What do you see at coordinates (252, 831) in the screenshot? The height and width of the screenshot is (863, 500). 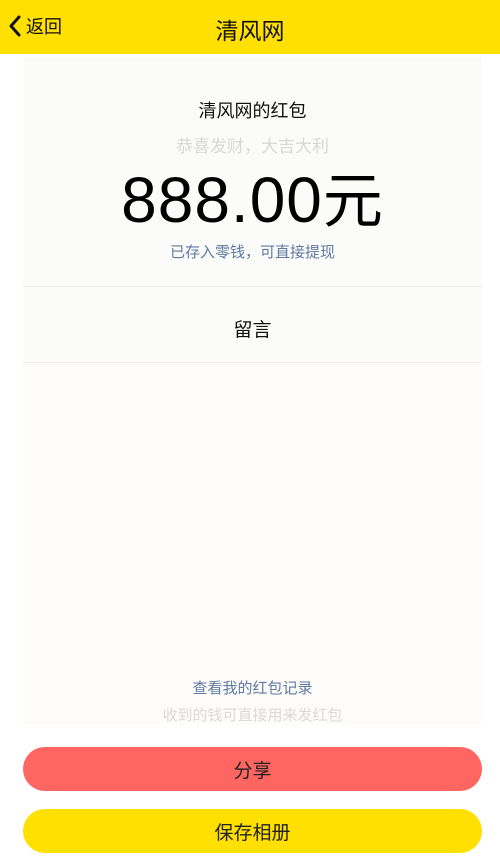 I see `save-to-album-button: 保存相册` at bounding box center [252, 831].